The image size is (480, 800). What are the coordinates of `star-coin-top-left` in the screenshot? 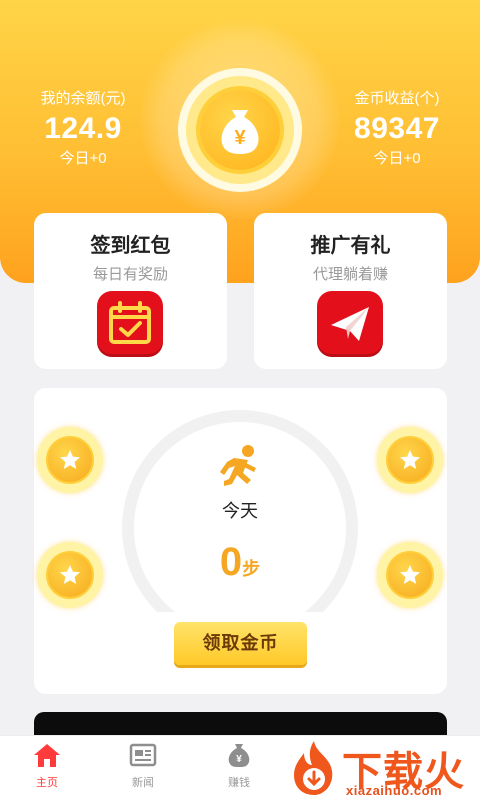 It's located at (70, 460).